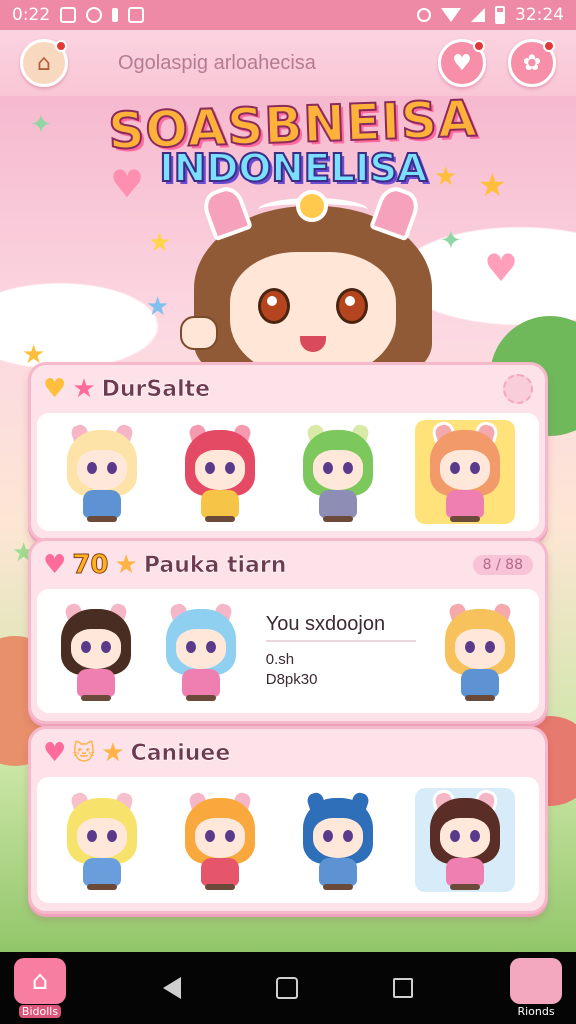 The width and height of the screenshot is (576, 1024). Describe the element at coordinates (288, 389) in the screenshot. I see `panel-header: ♥ ★ DurSalte` at that location.